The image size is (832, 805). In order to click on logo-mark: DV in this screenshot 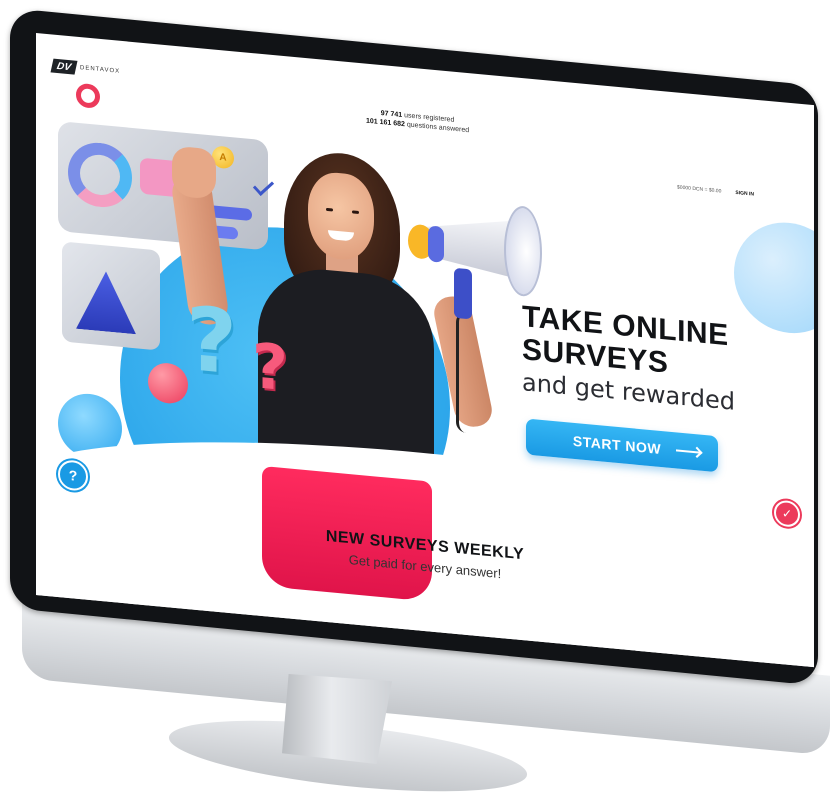, I will do `click(64, 66)`.